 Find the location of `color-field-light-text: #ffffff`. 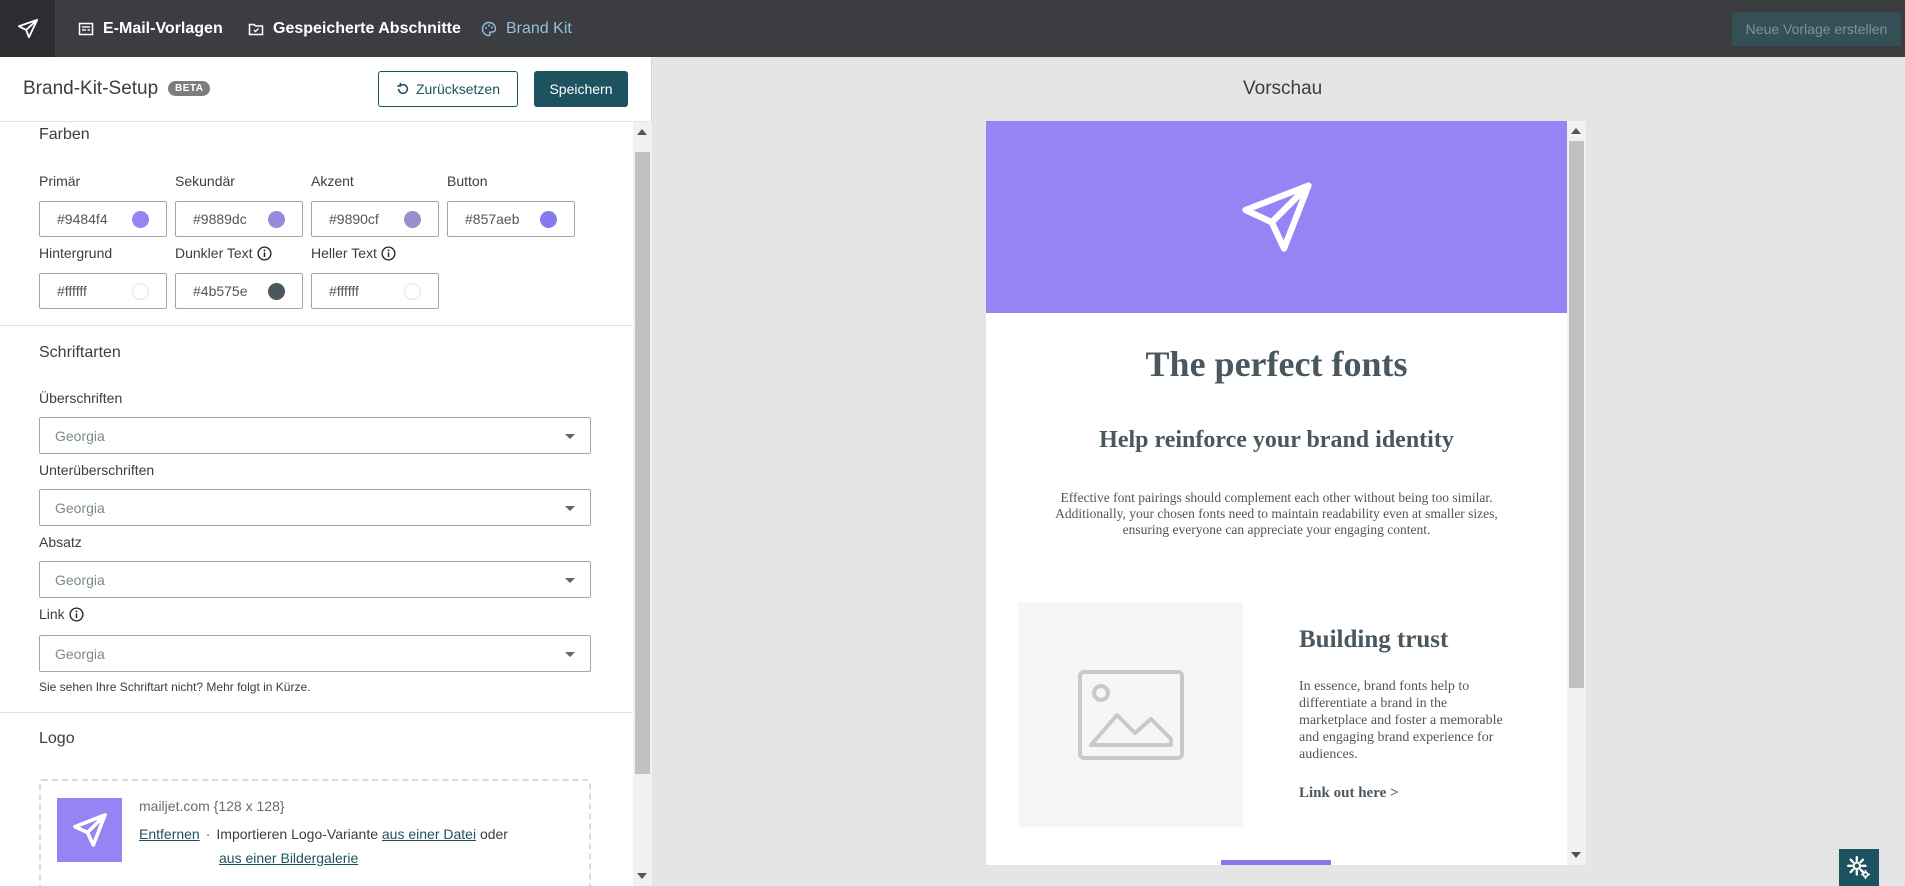

color-field-light-text: #ffffff is located at coordinates (375, 291).